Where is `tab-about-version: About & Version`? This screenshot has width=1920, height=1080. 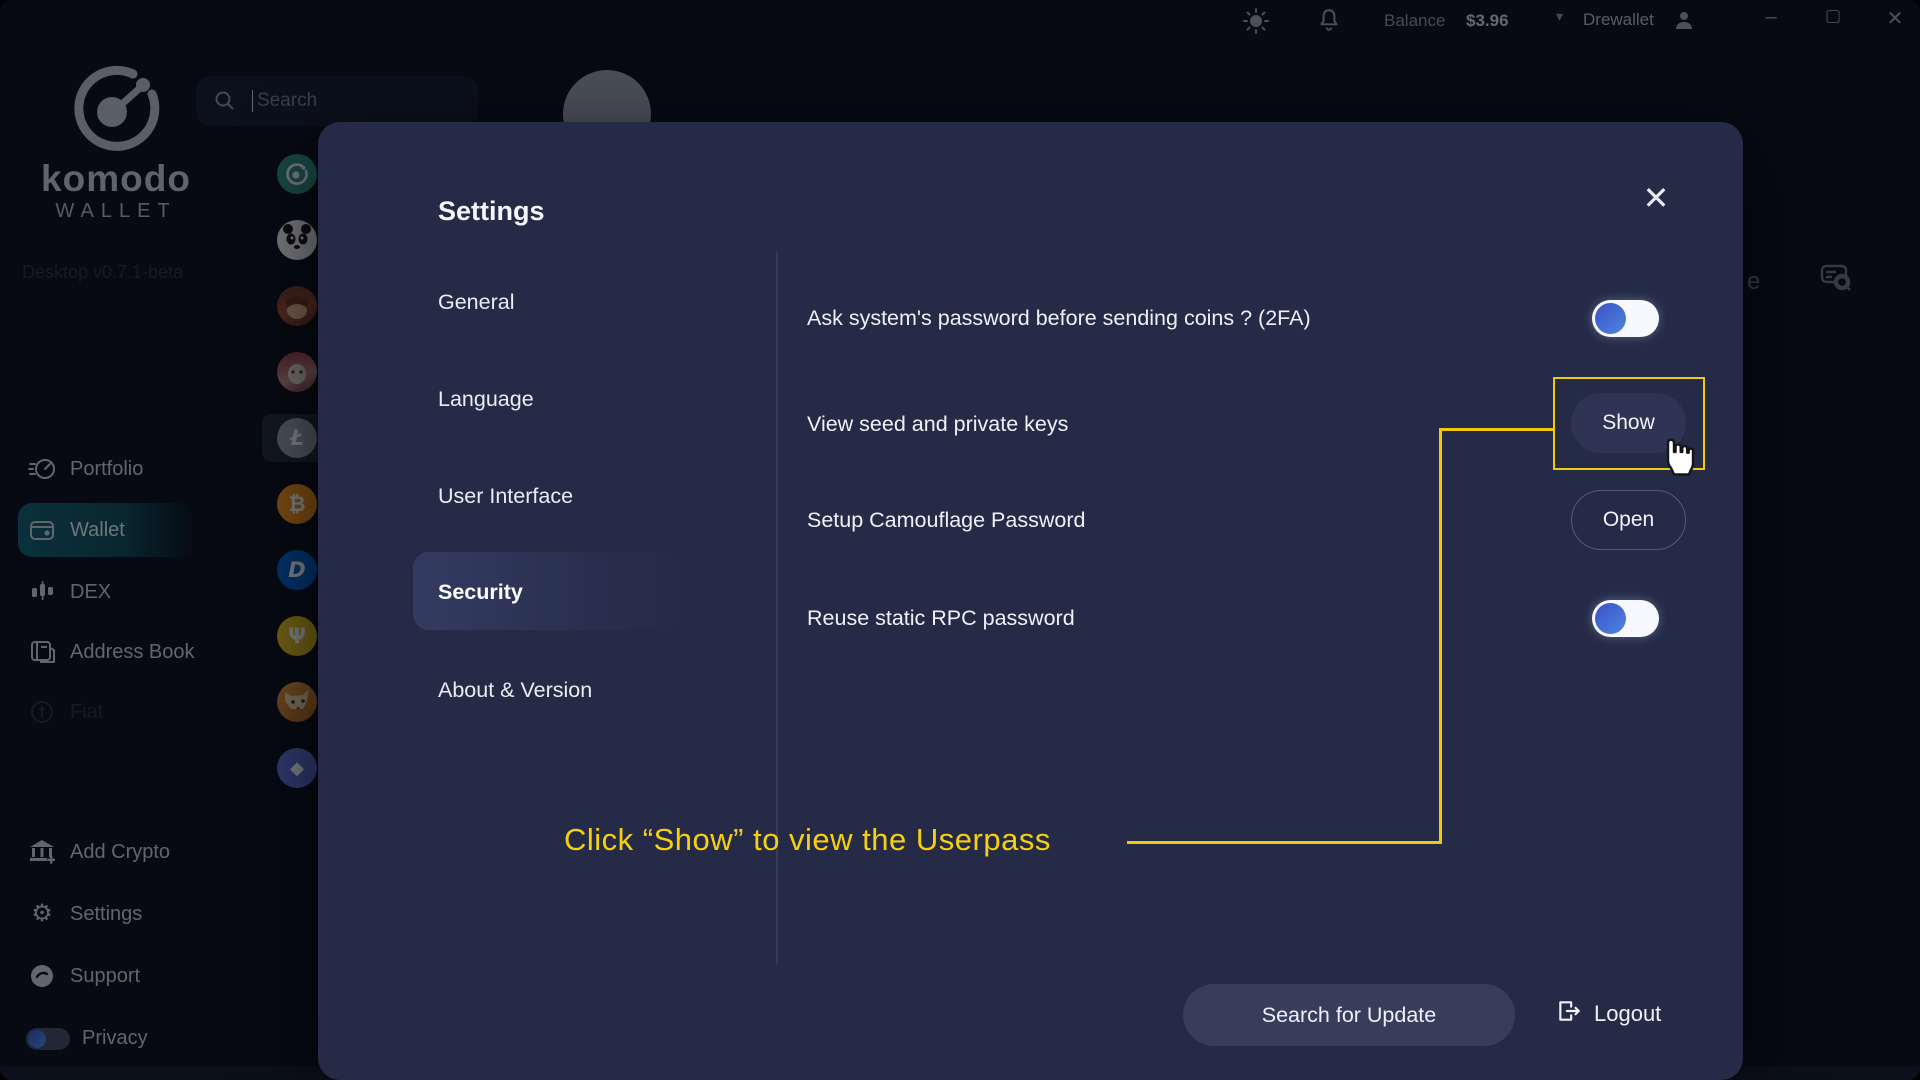 tab-about-version: About & Version is located at coordinates (515, 690).